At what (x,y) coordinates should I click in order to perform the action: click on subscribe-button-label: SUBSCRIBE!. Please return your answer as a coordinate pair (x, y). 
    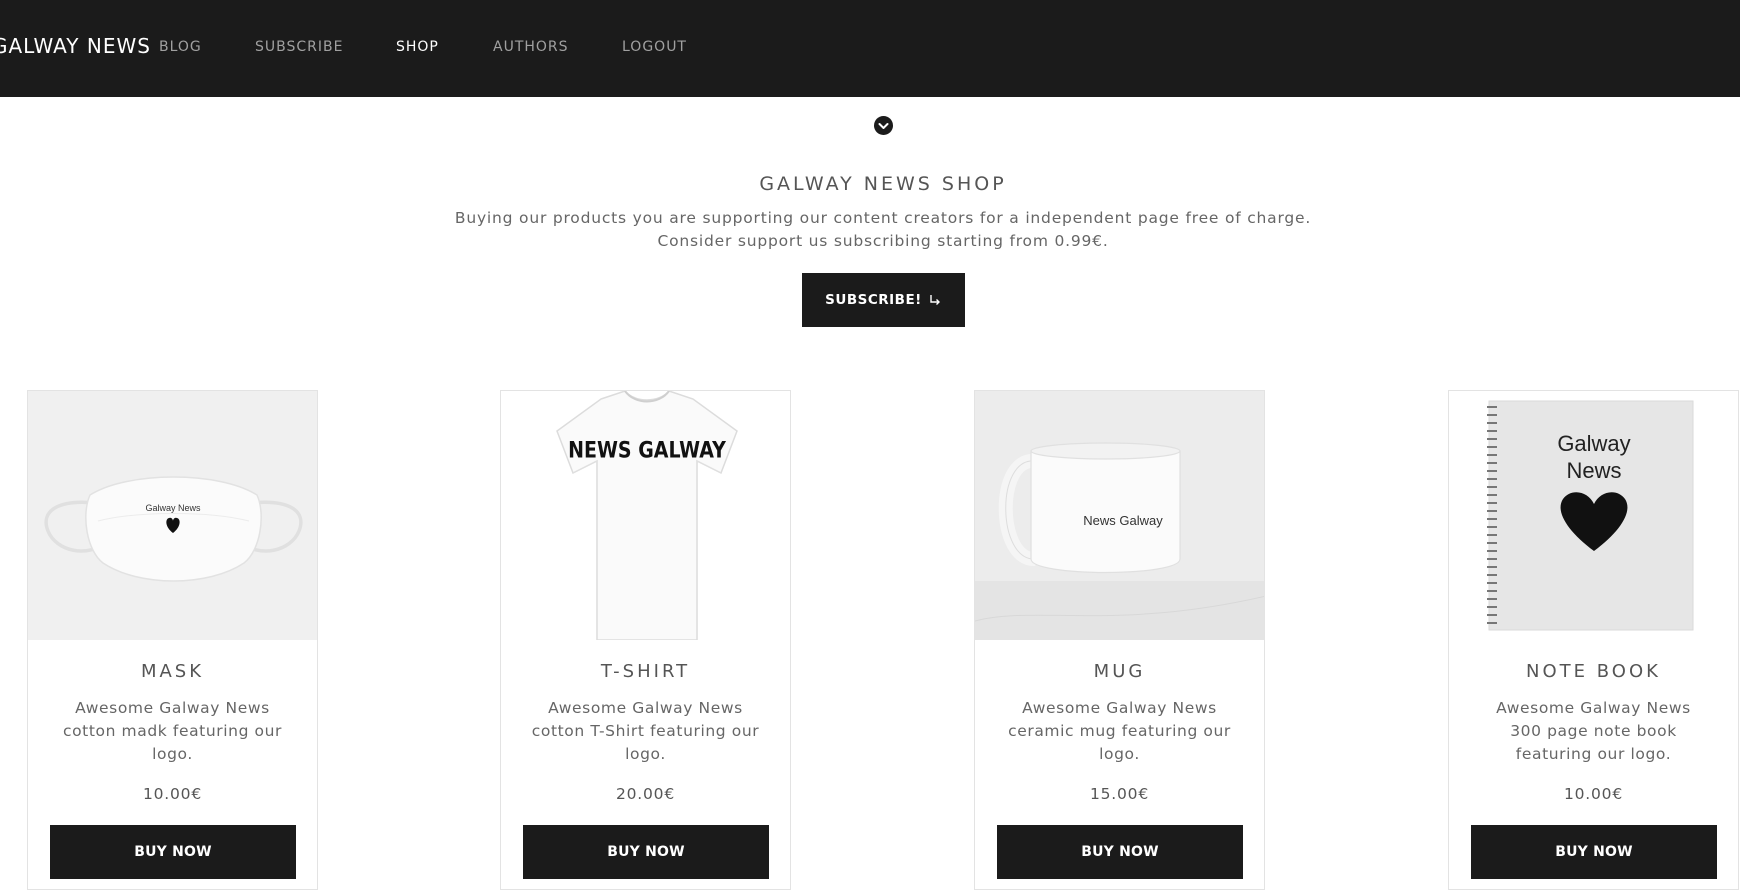
    Looking at the image, I should click on (873, 300).